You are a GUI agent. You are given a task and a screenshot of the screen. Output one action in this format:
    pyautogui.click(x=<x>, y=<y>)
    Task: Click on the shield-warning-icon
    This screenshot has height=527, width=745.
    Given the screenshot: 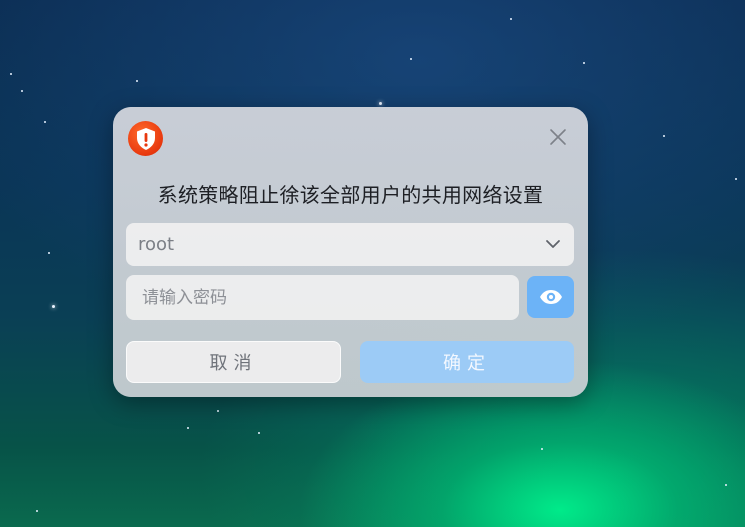 What is the action you would take?
    pyautogui.click(x=145, y=138)
    